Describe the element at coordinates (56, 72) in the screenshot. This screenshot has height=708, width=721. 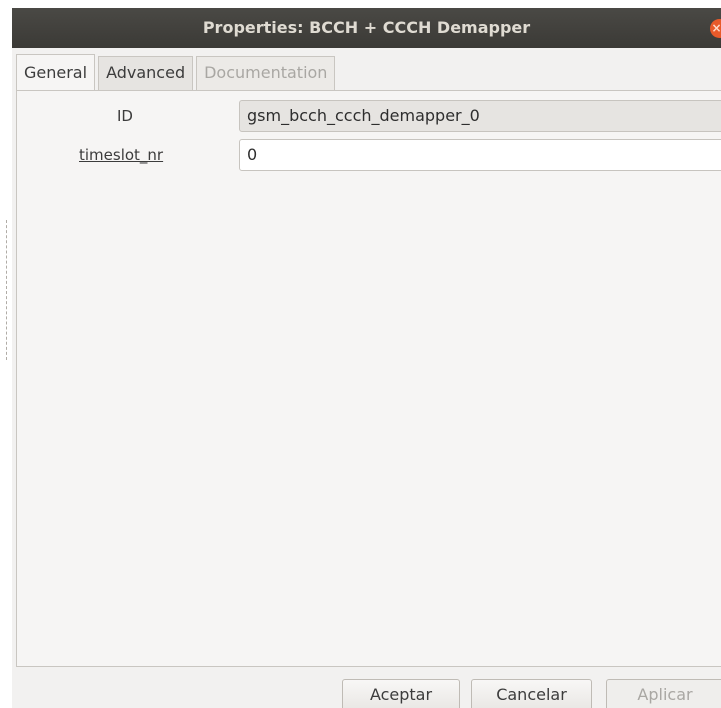
I see `tab-general: General` at that location.